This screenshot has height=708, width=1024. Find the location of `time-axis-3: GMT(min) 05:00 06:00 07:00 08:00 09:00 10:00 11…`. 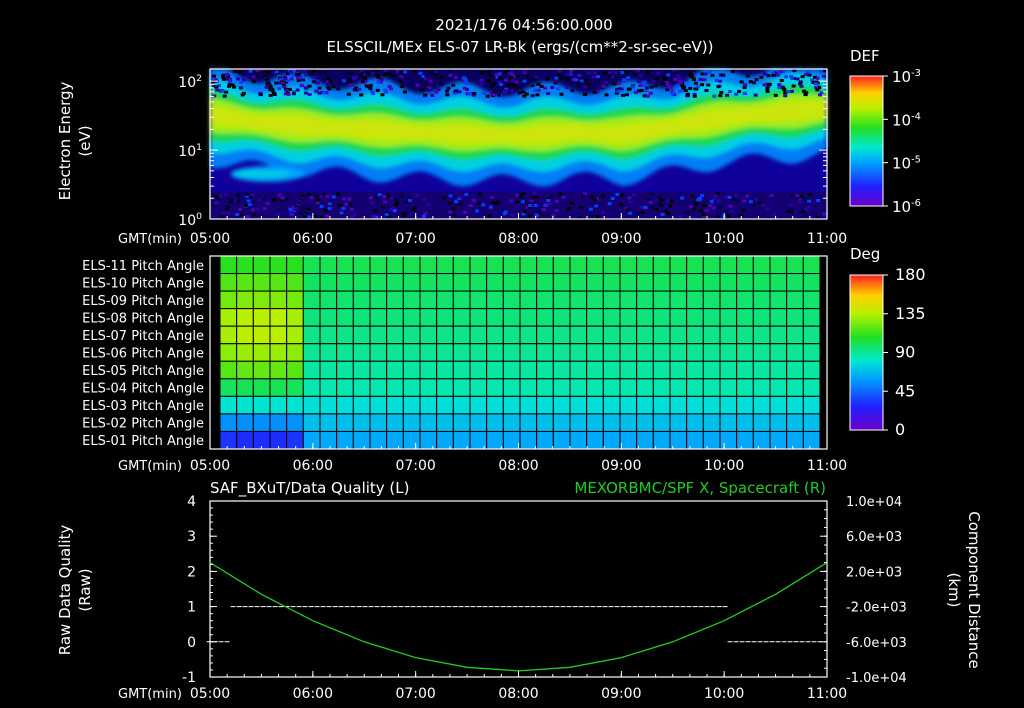

time-axis-3: GMT(min) 05:00 06:00 07:00 08:00 09:00 10:00 11… is located at coordinates (482, 686).